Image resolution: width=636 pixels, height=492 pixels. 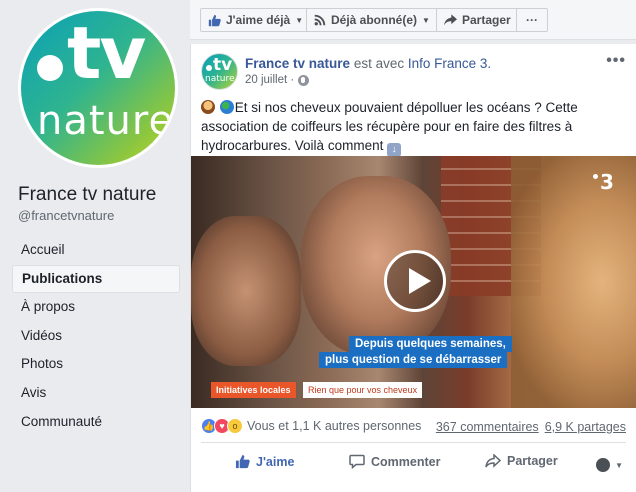 I want to click on nav-item-videos: Vidéos, so click(x=96, y=336).